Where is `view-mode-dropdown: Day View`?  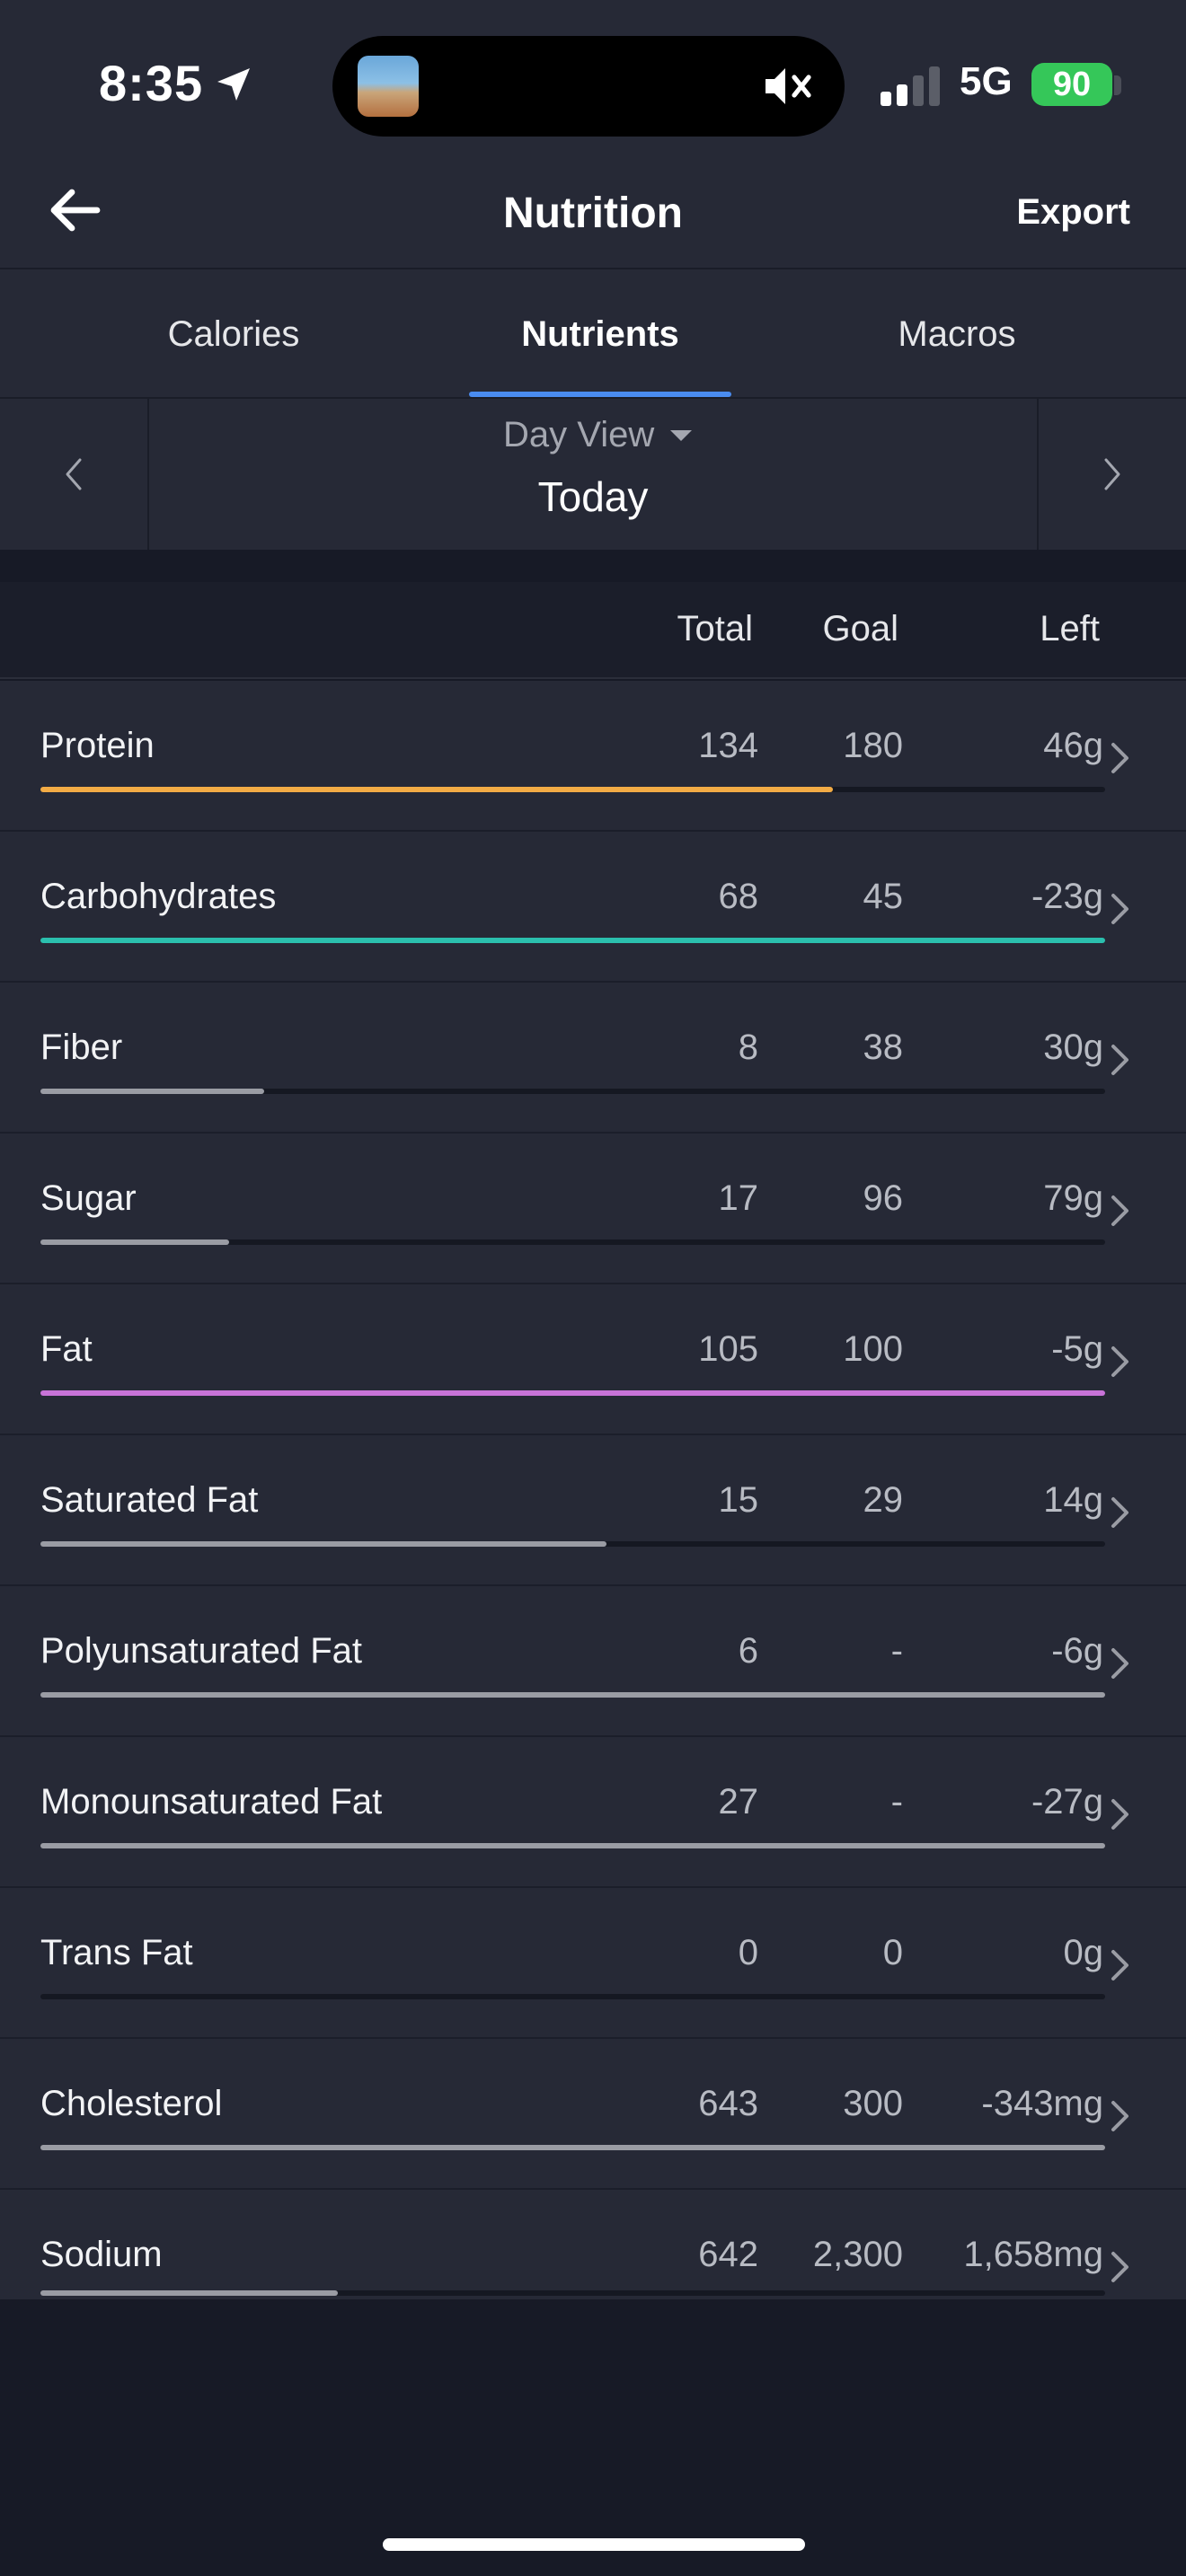
view-mode-dropdown: Day View is located at coordinates (598, 435).